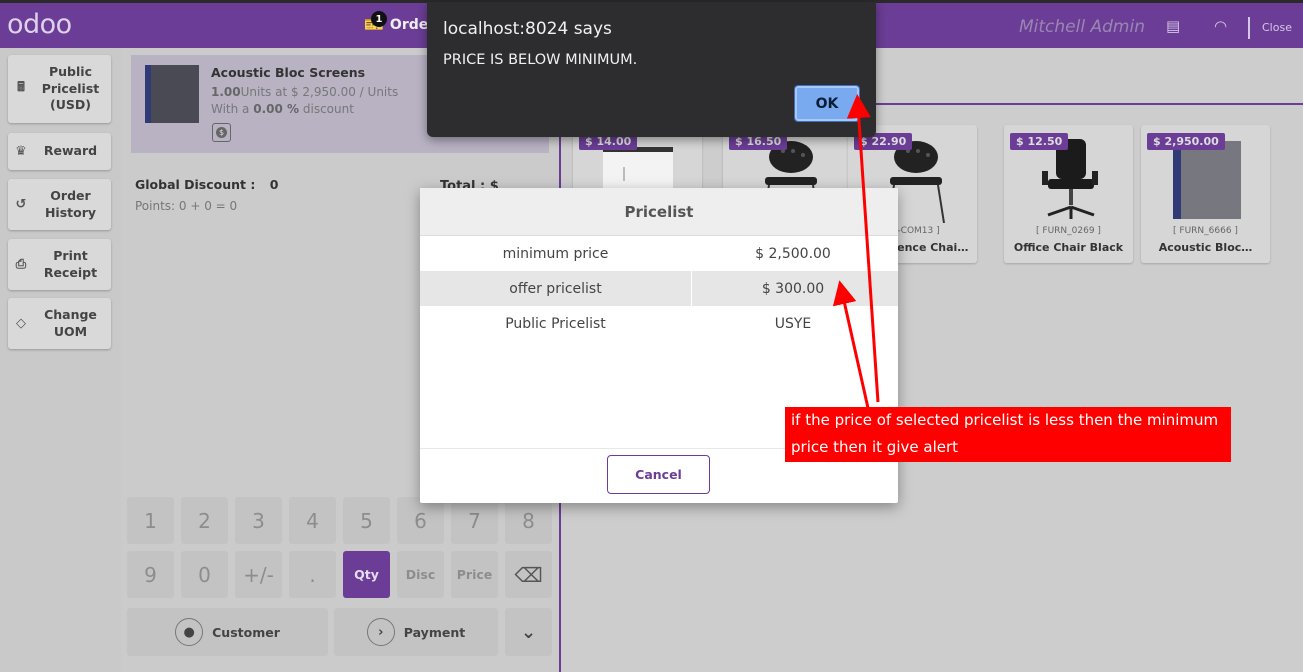  What do you see at coordinates (21, 204) in the screenshot?
I see `history-icon: ↺` at bounding box center [21, 204].